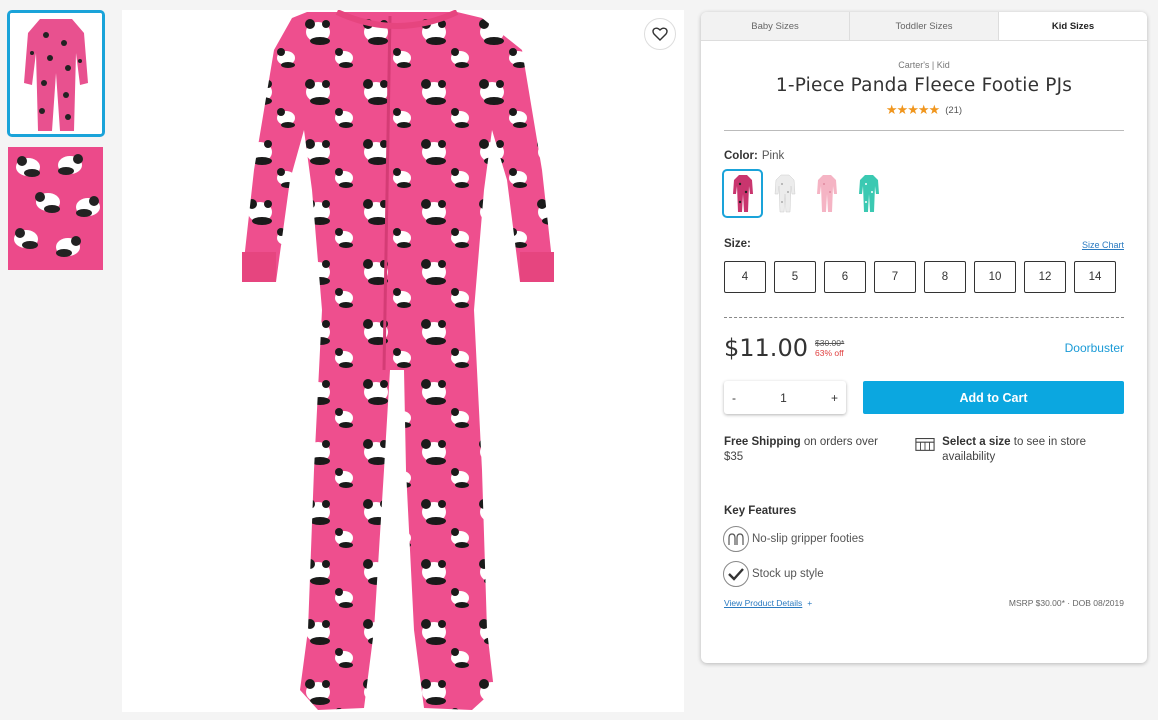 Image resolution: width=1158 pixels, height=720 pixels. I want to click on size-option: 4, so click(745, 277).